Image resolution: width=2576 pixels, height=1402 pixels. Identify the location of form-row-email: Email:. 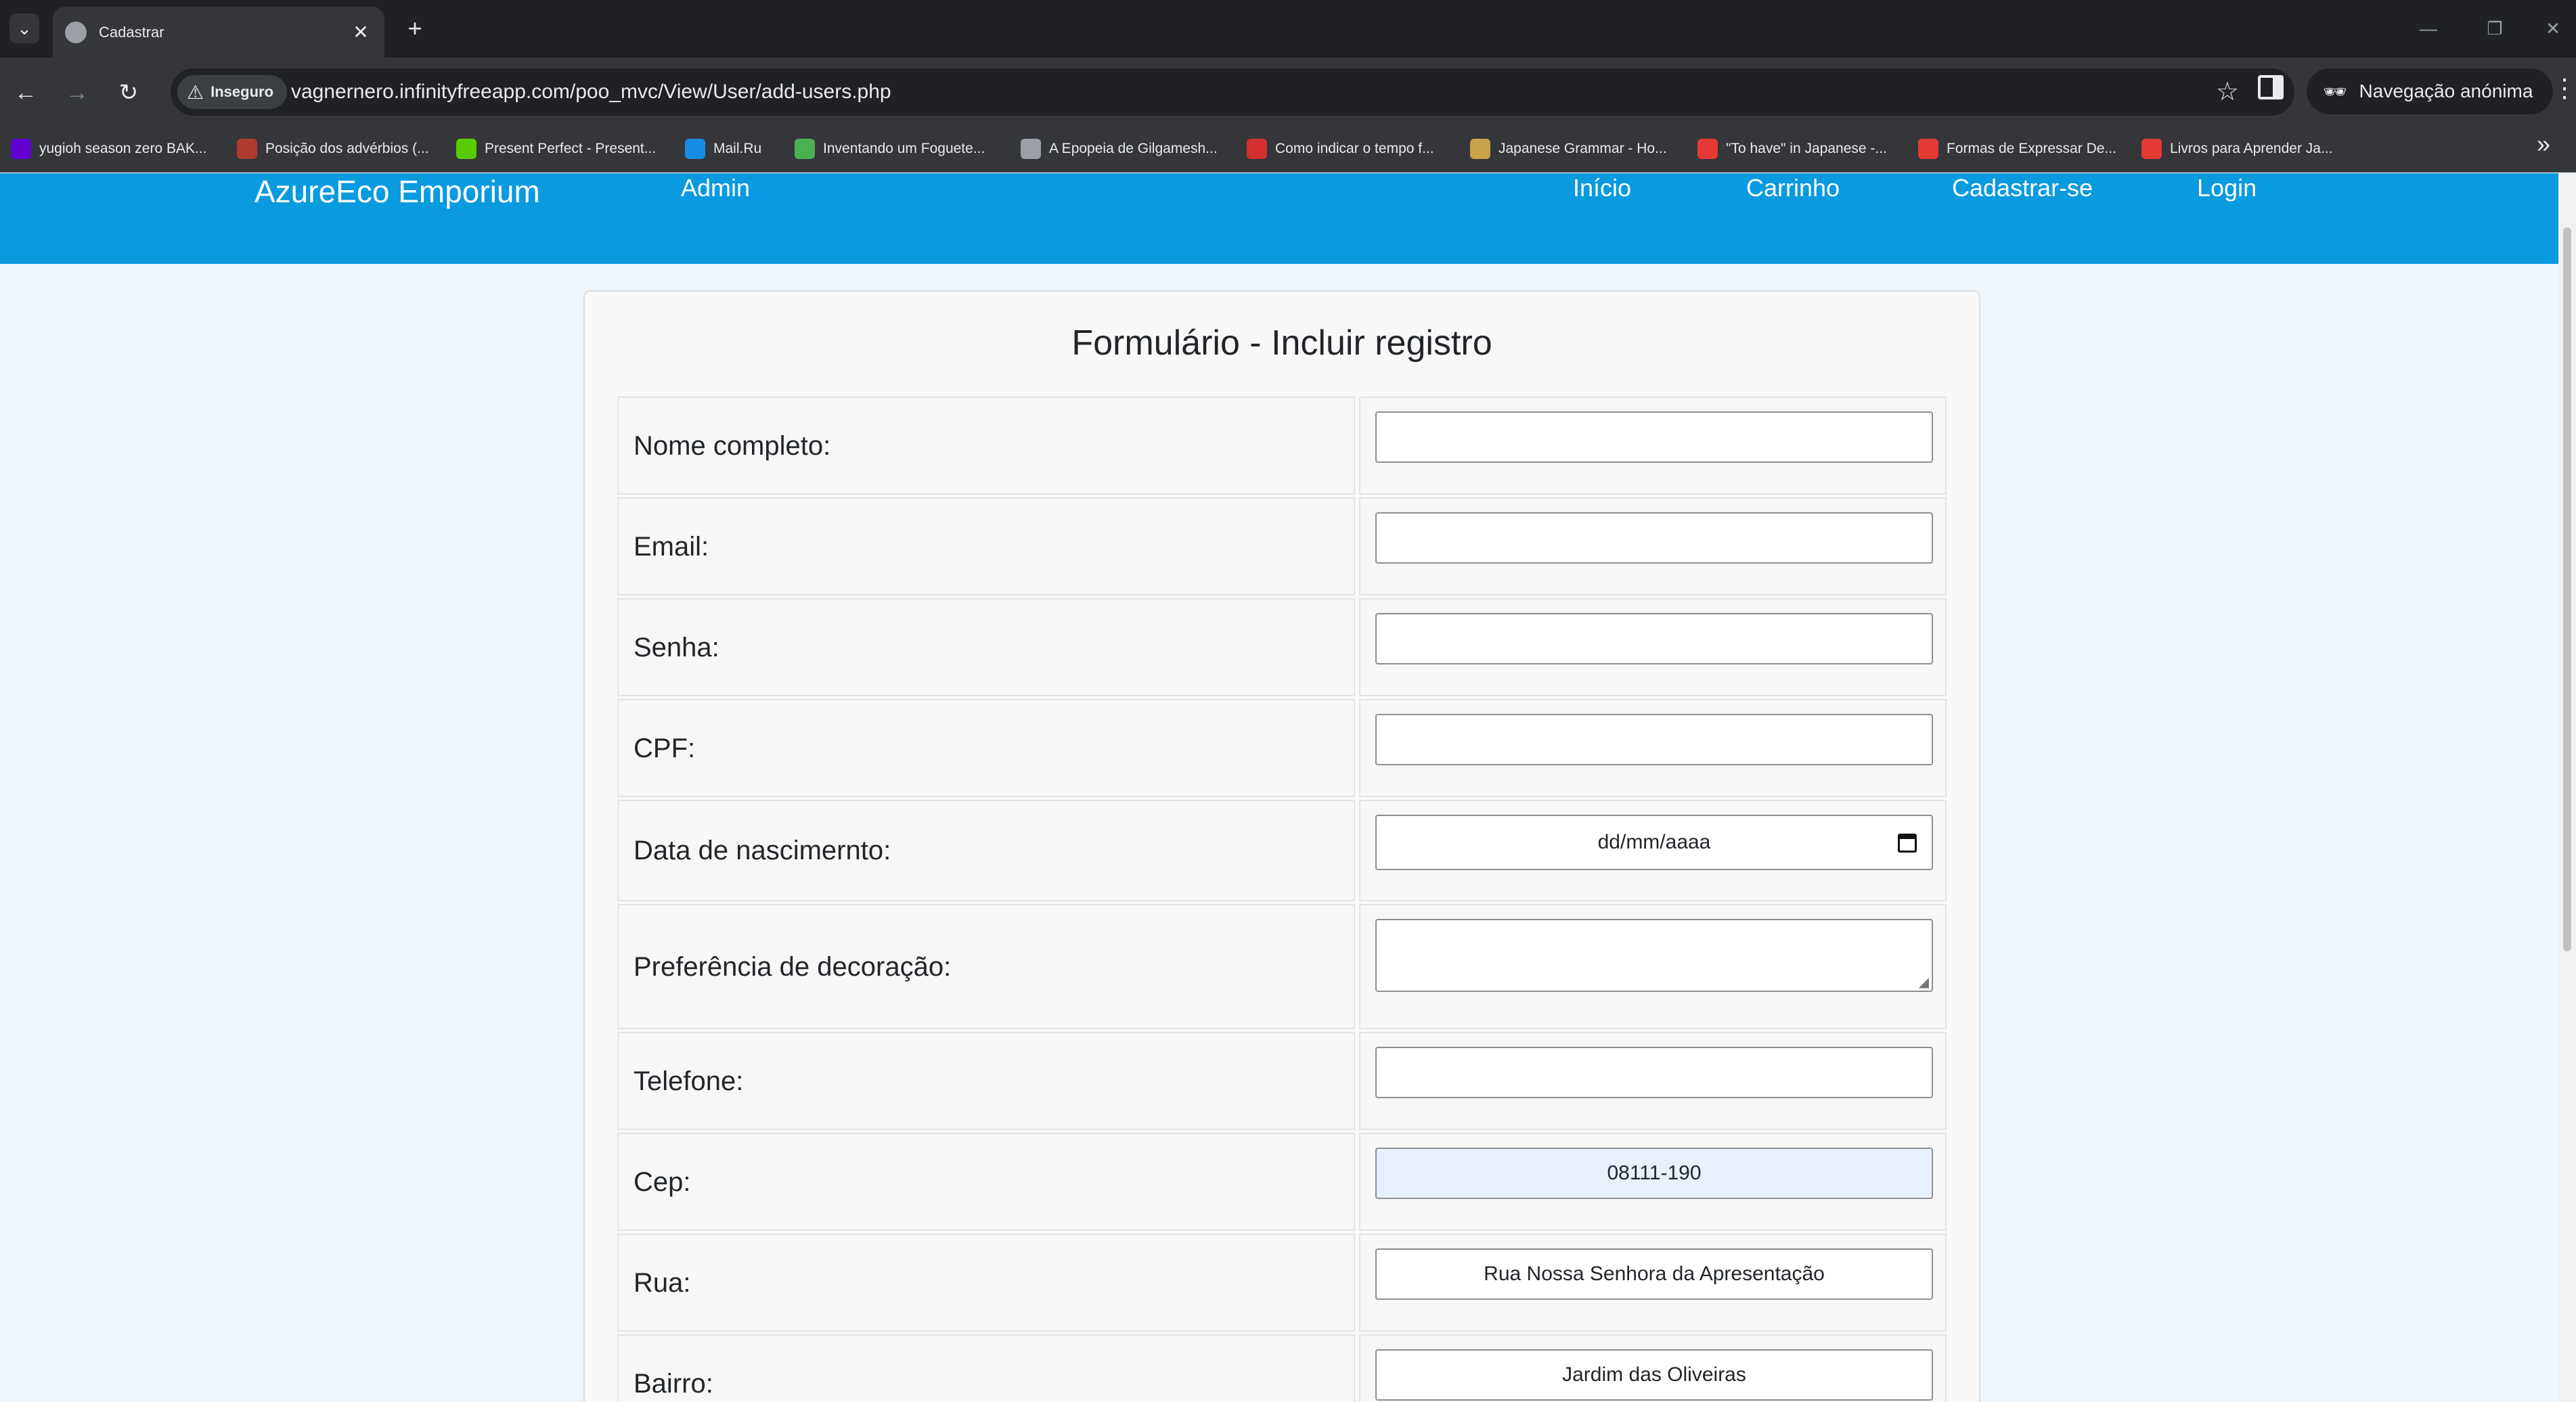
(1282, 546).